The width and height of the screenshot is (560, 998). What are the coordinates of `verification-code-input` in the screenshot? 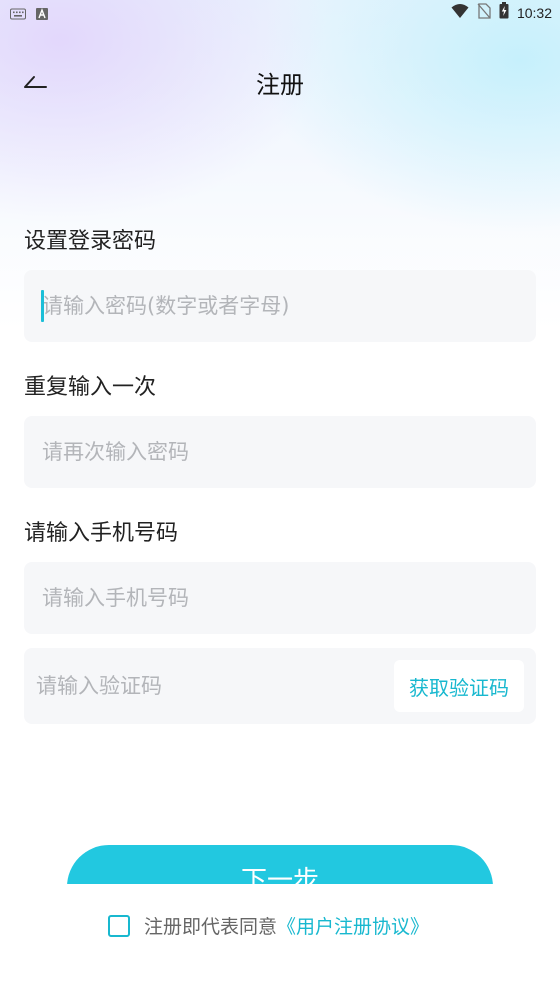 It's located at (201, 686).